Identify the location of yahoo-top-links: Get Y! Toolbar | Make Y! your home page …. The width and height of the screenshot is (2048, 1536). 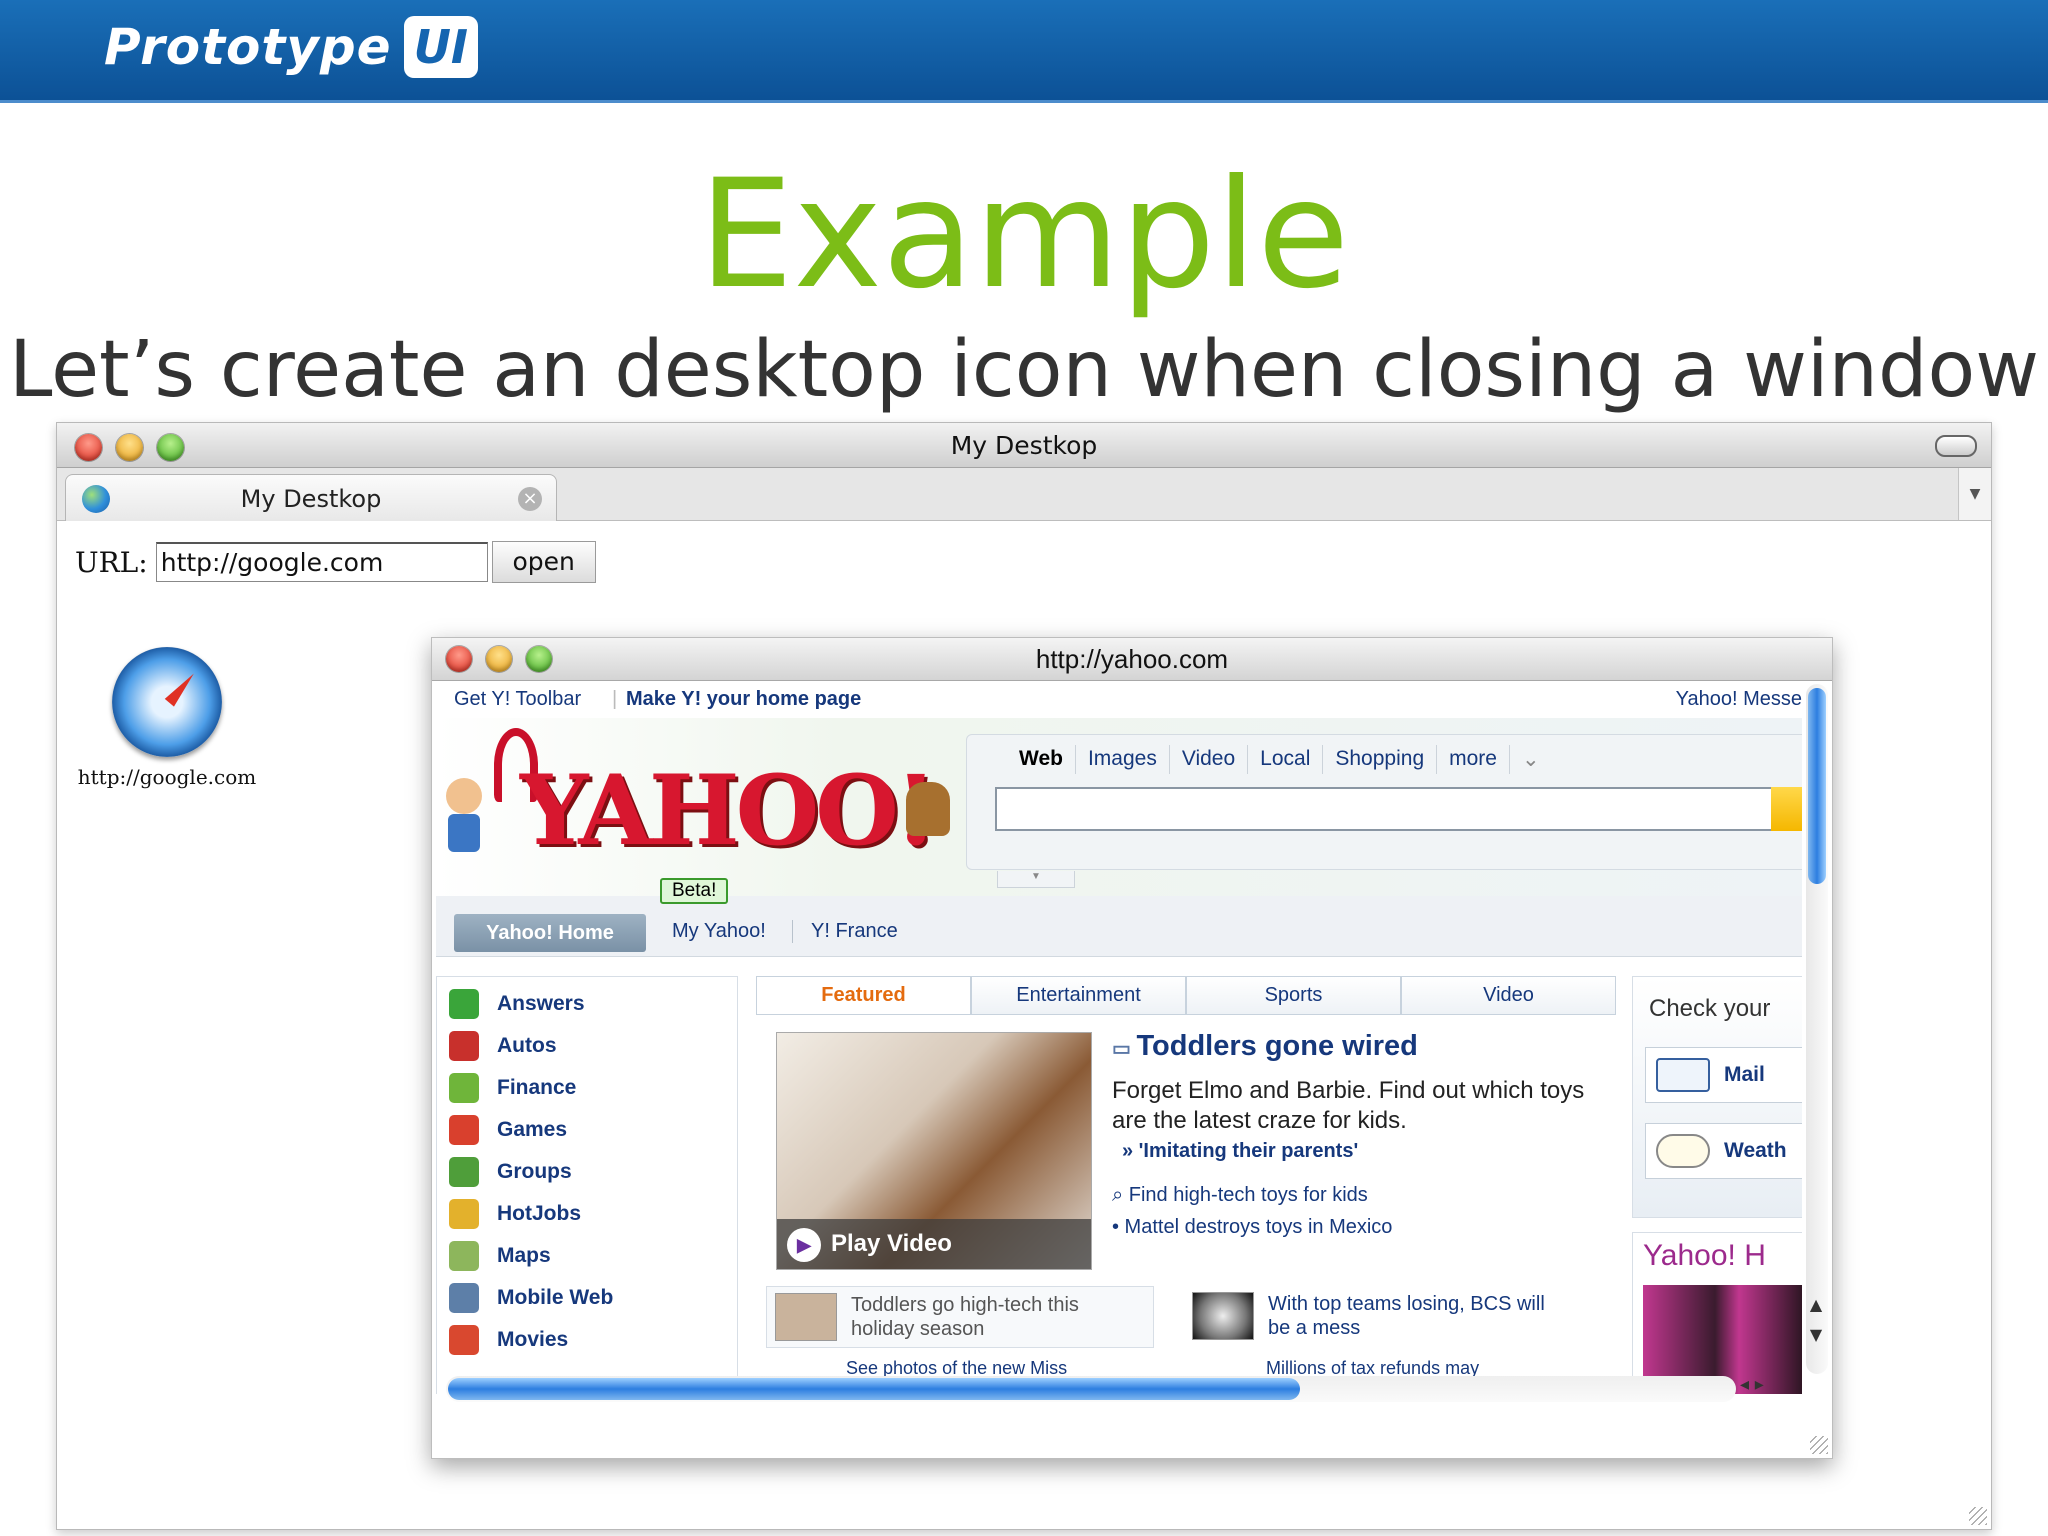
(1119, 700).